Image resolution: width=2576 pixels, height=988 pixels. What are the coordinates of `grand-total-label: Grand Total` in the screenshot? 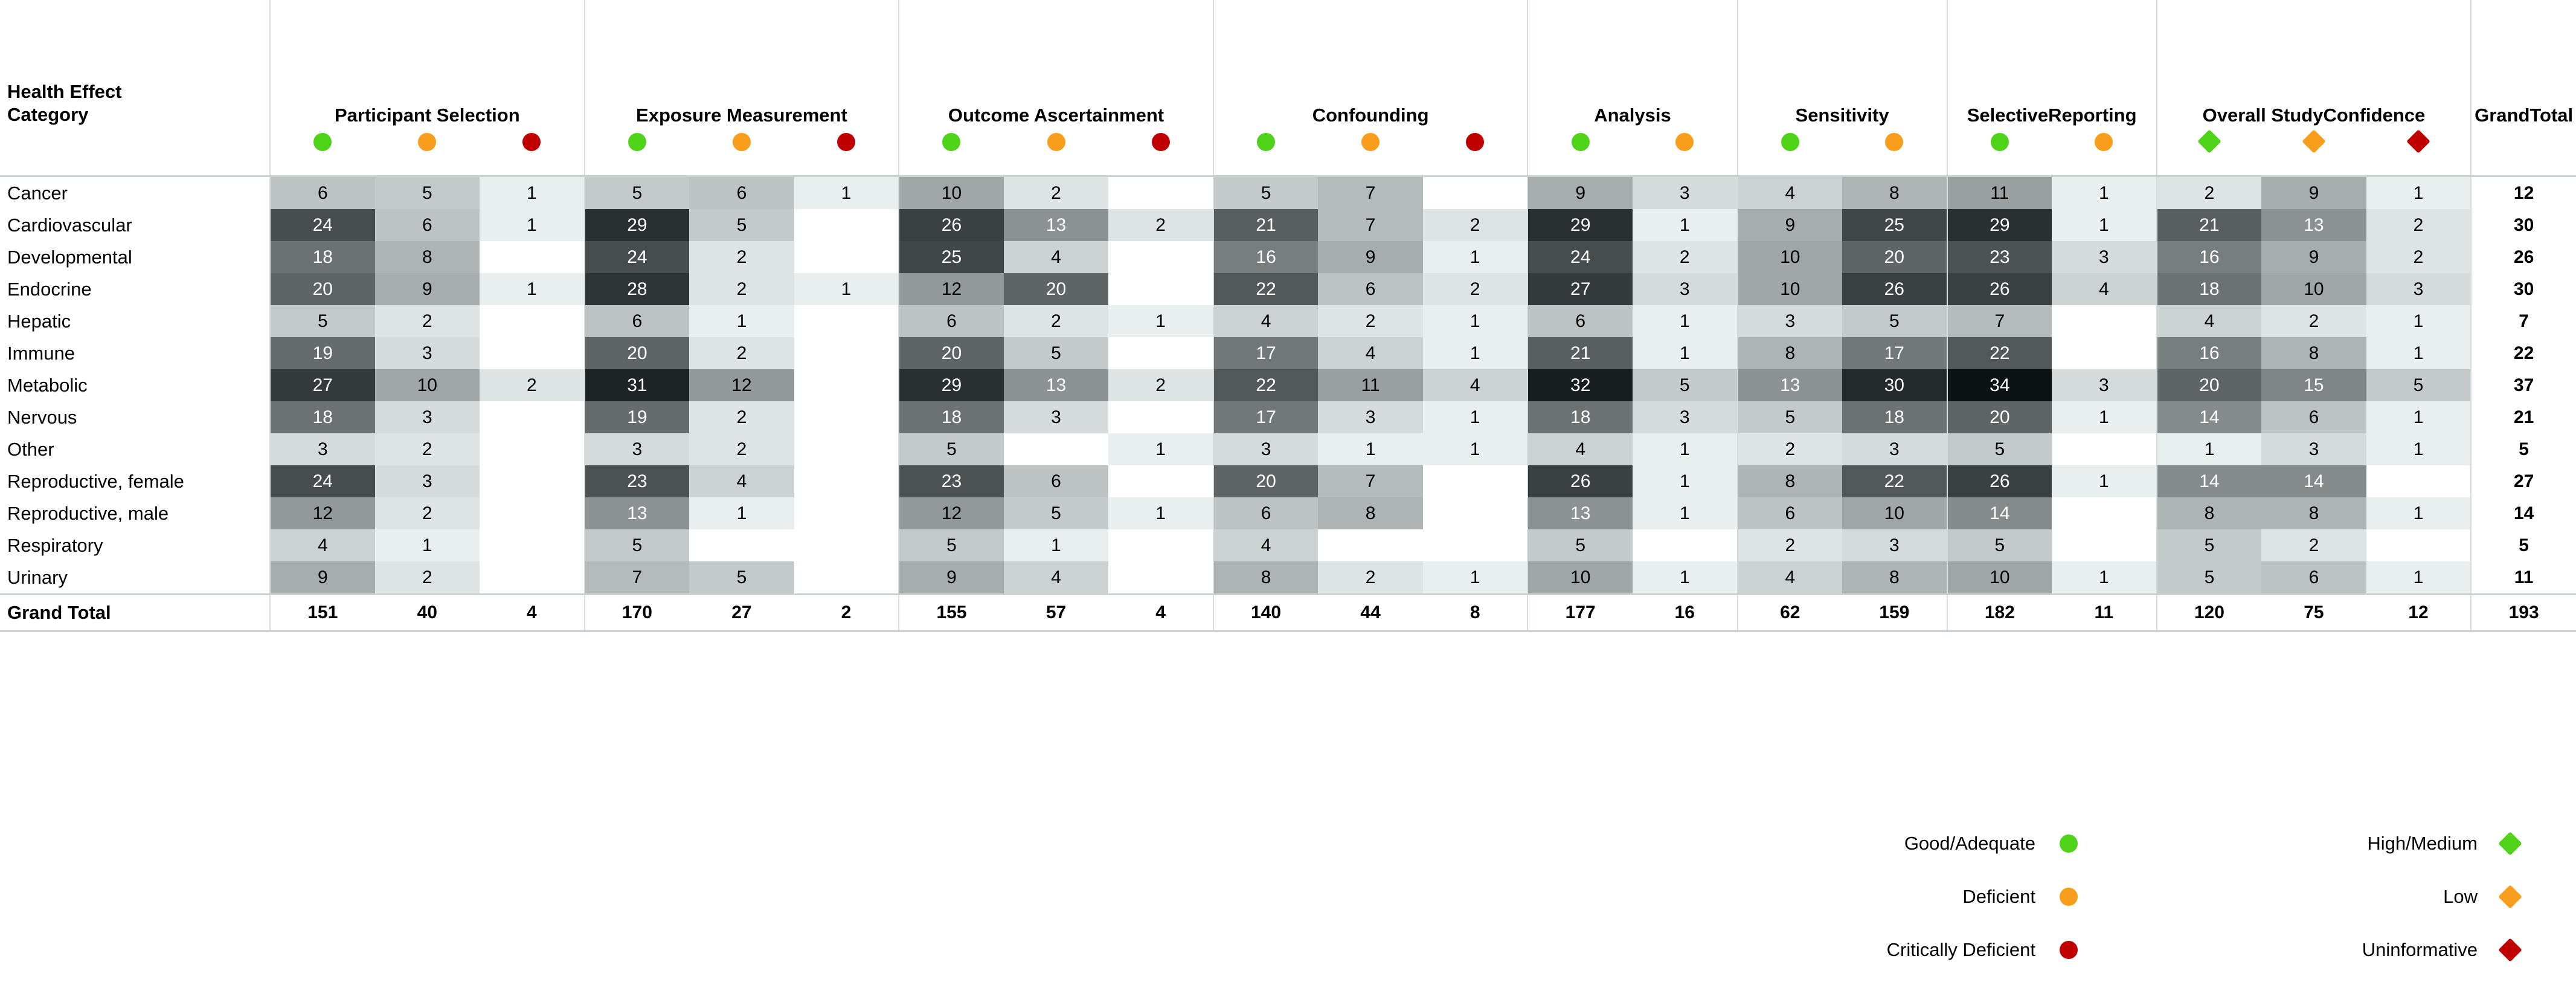 It's located at (135, 612).